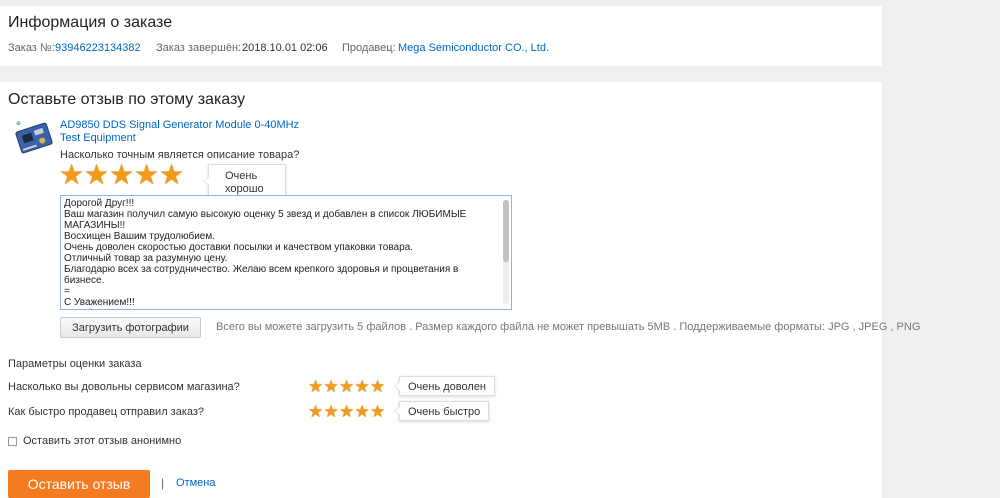 This screenshot has width=1000, height=498. Describe the element at coordinates (34, 138) in the screenshot. I see `product-thumbnail: ⊕` at that location.